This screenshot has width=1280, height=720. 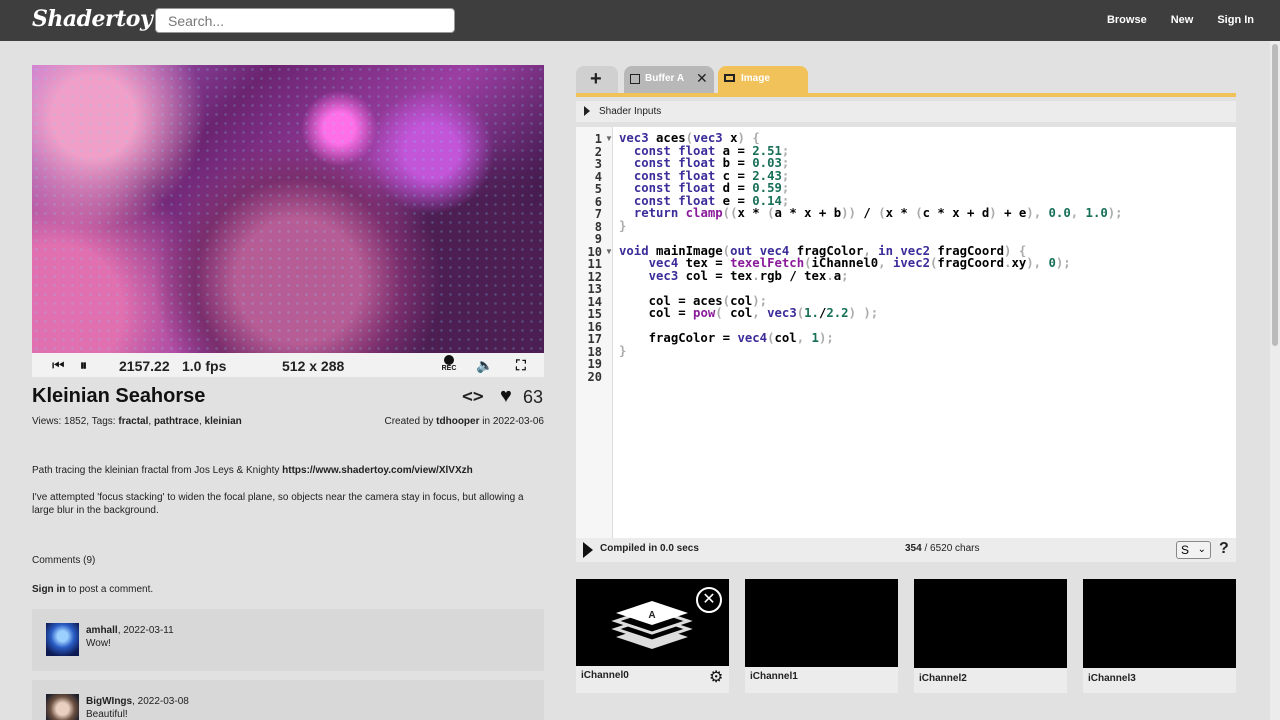 What do you see at coordinates (821, 623) in the screenshot?
I see `channel-1-preview` at bounding box center [821, 623].